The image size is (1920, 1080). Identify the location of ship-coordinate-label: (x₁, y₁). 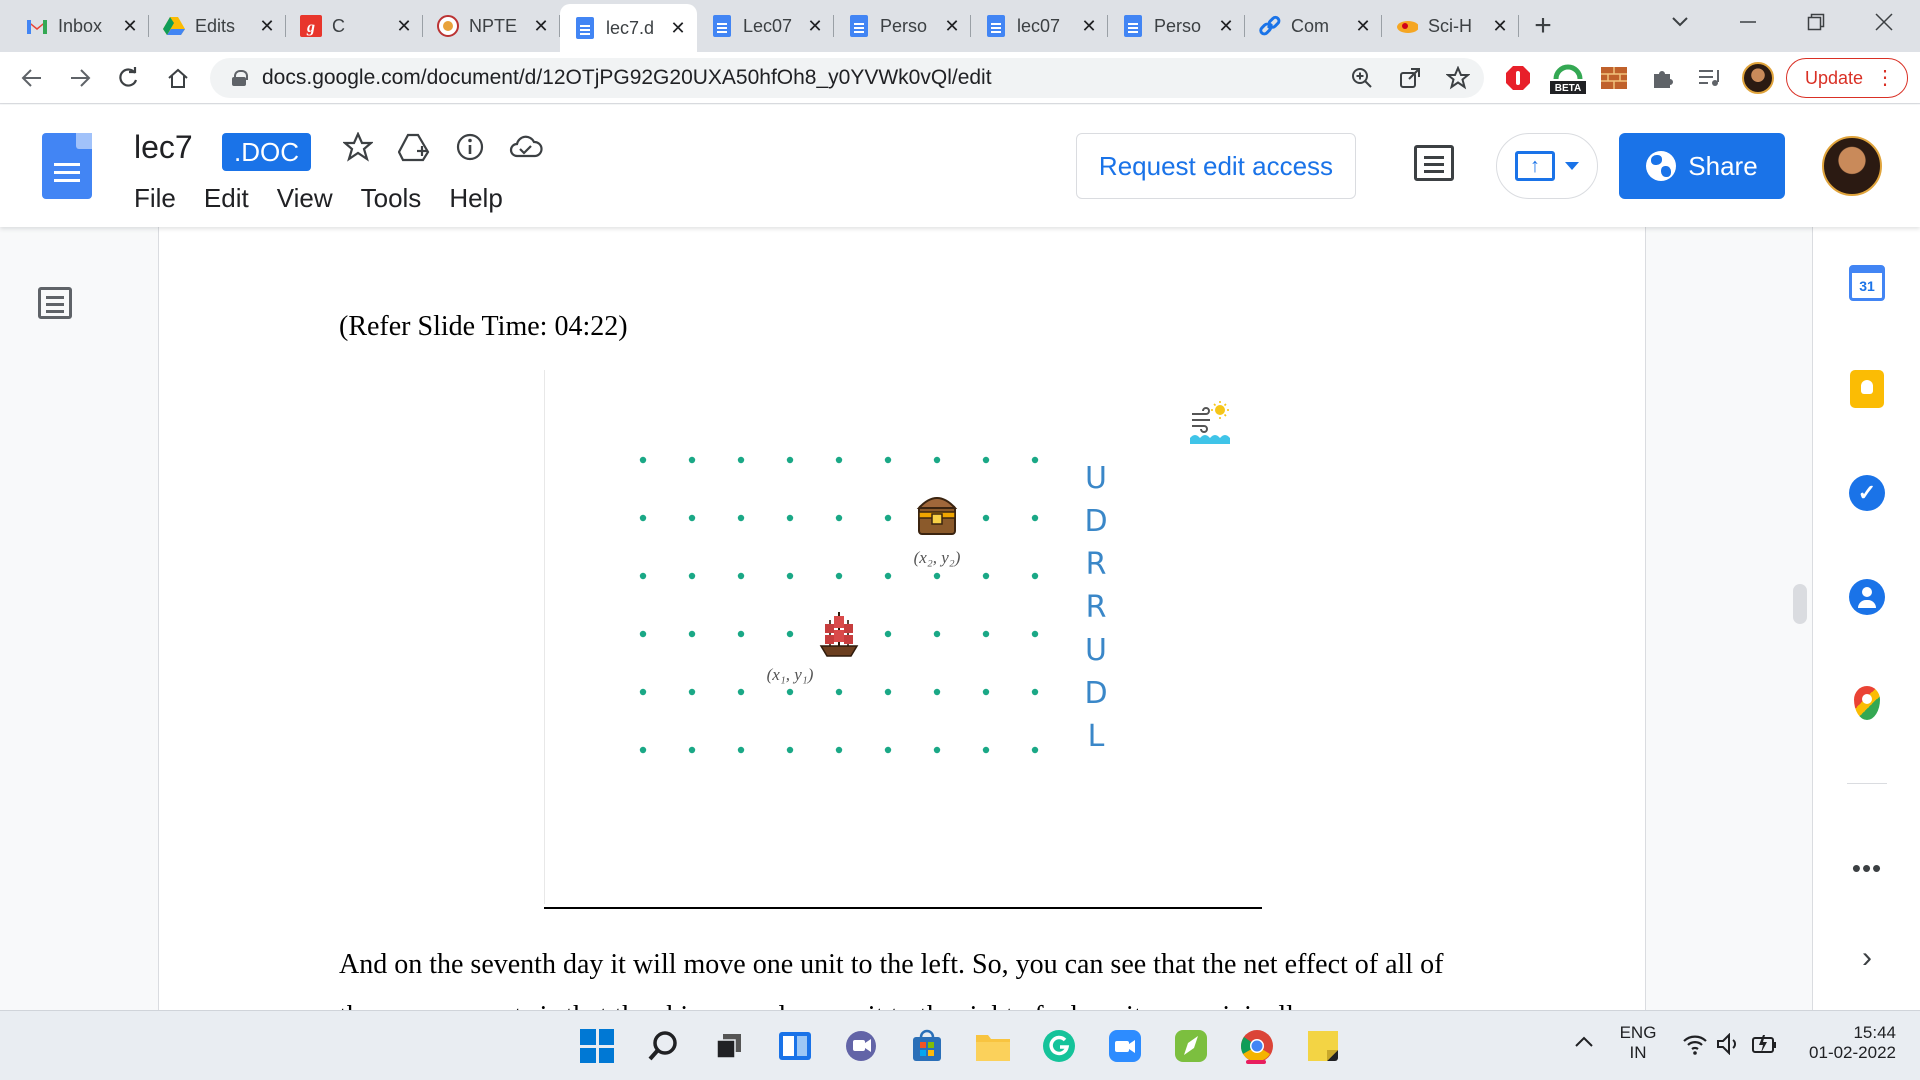
(790, 674).